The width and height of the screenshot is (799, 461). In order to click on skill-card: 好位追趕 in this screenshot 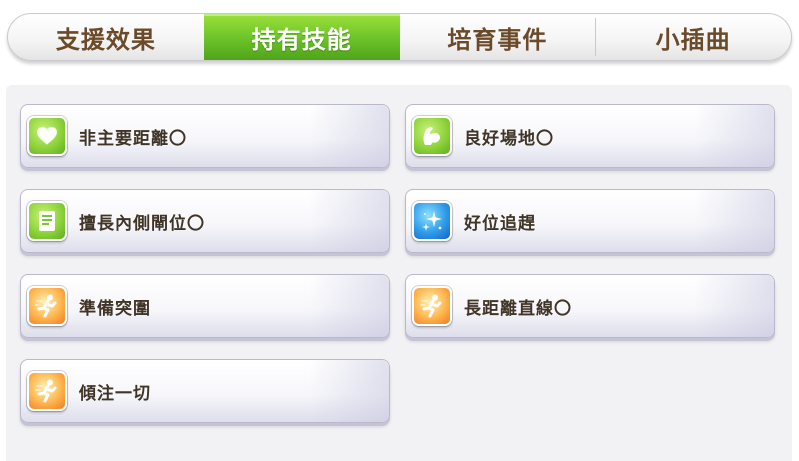, I will do `click(590, 221)`.